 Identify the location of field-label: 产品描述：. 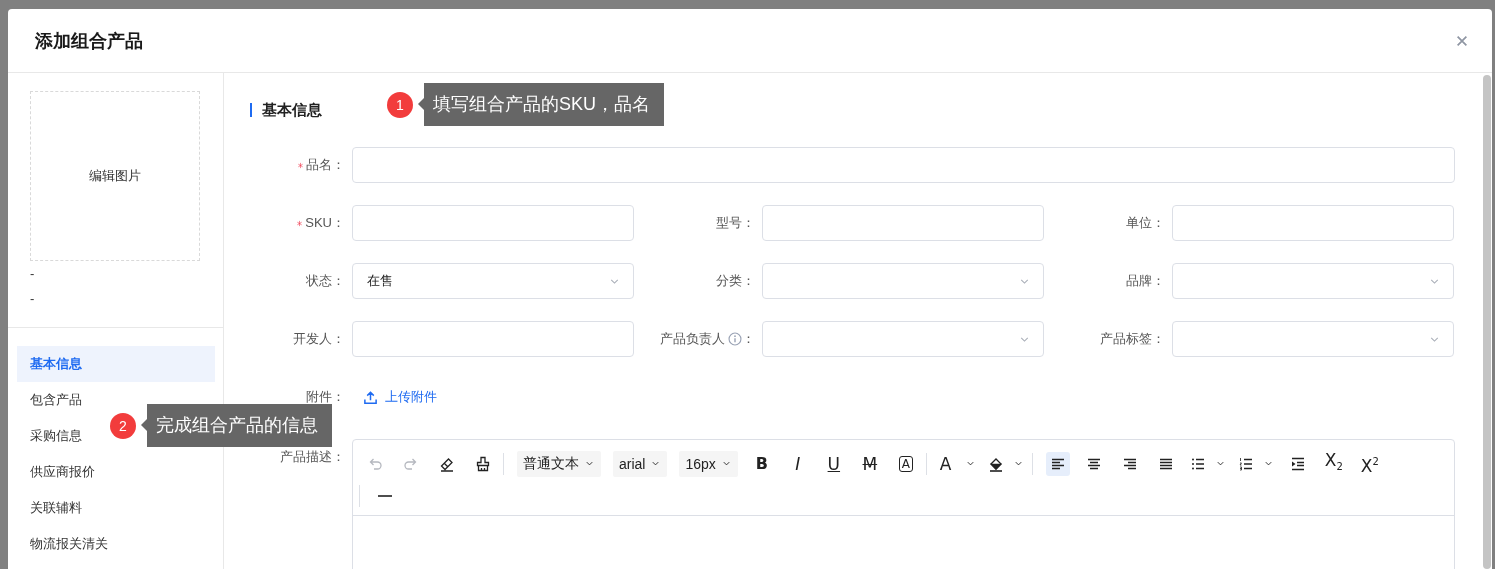
(312, 457).